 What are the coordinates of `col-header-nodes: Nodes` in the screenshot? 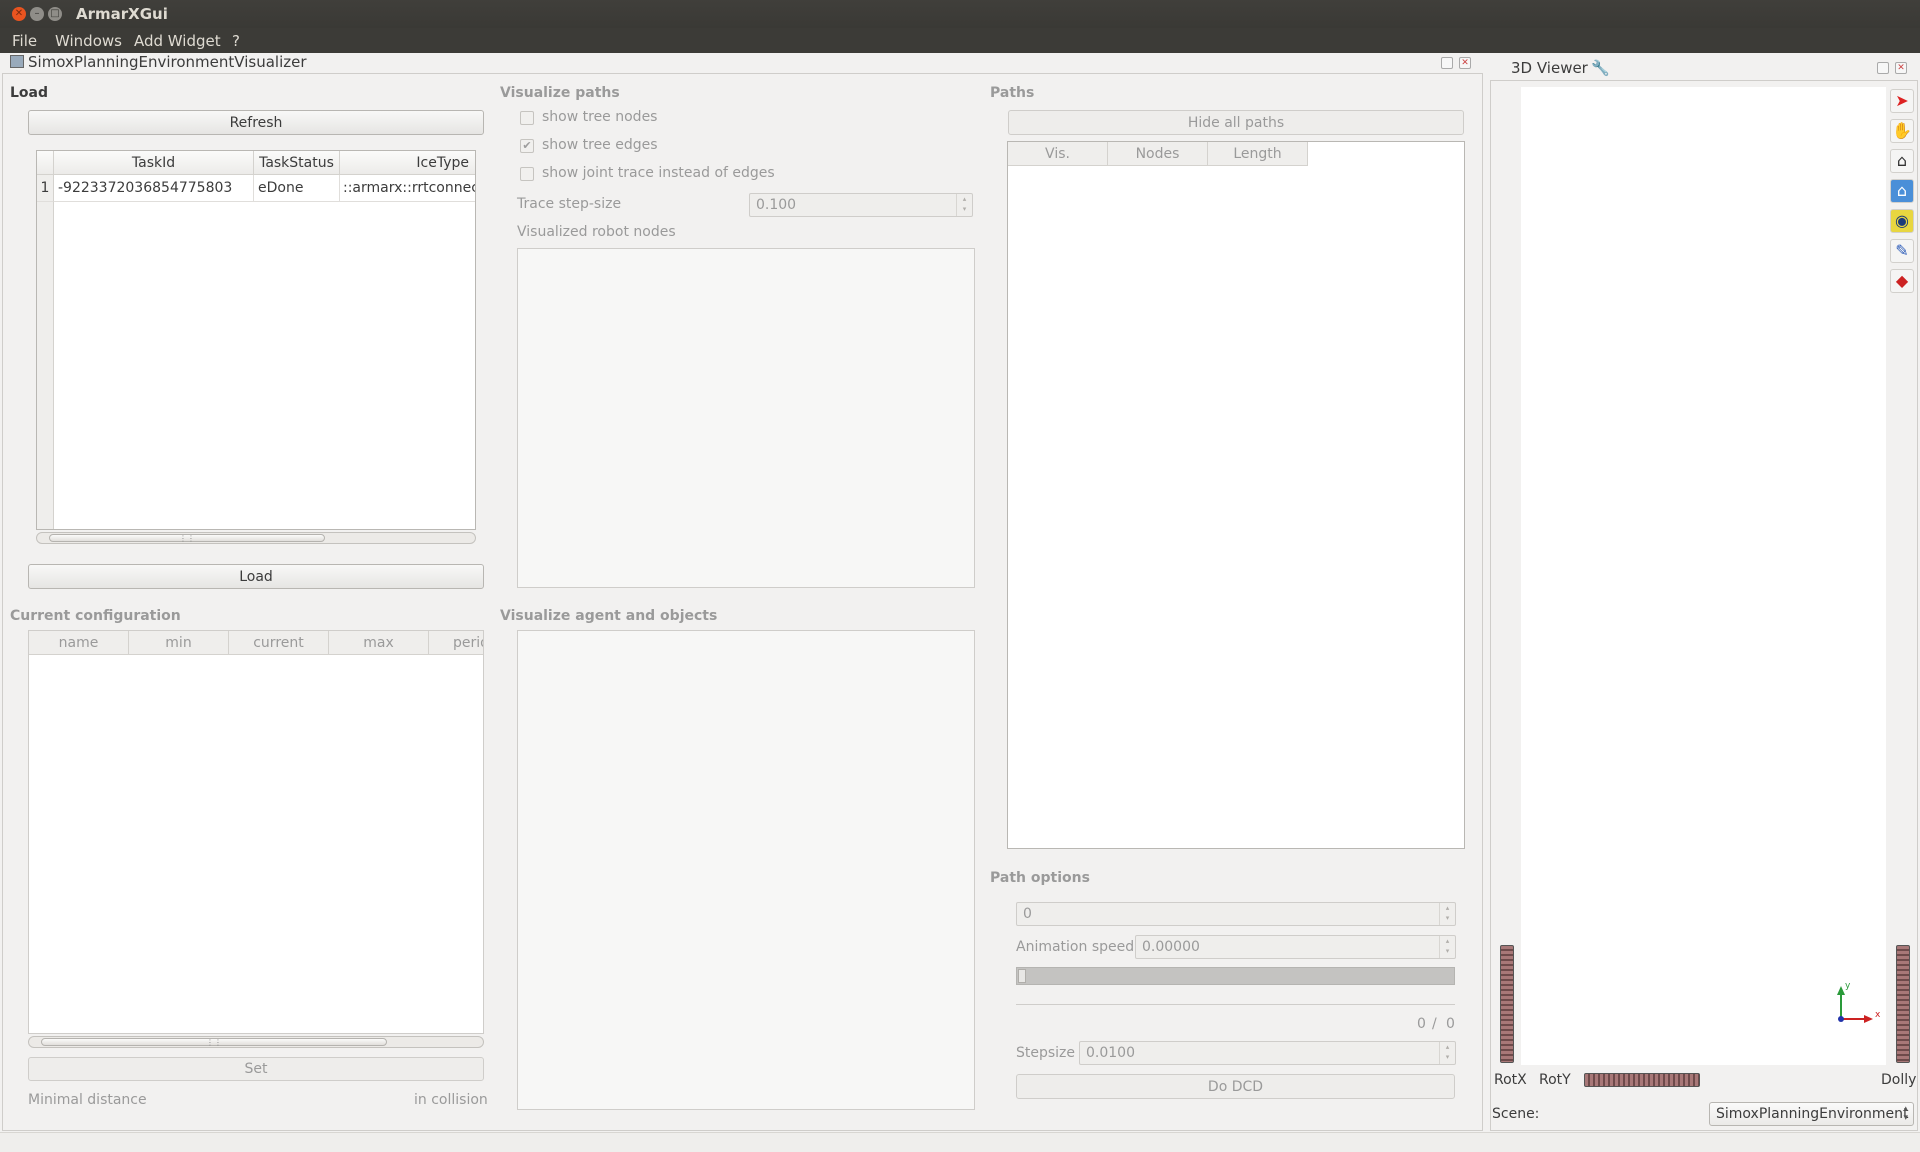 It's located at (1158, 154).